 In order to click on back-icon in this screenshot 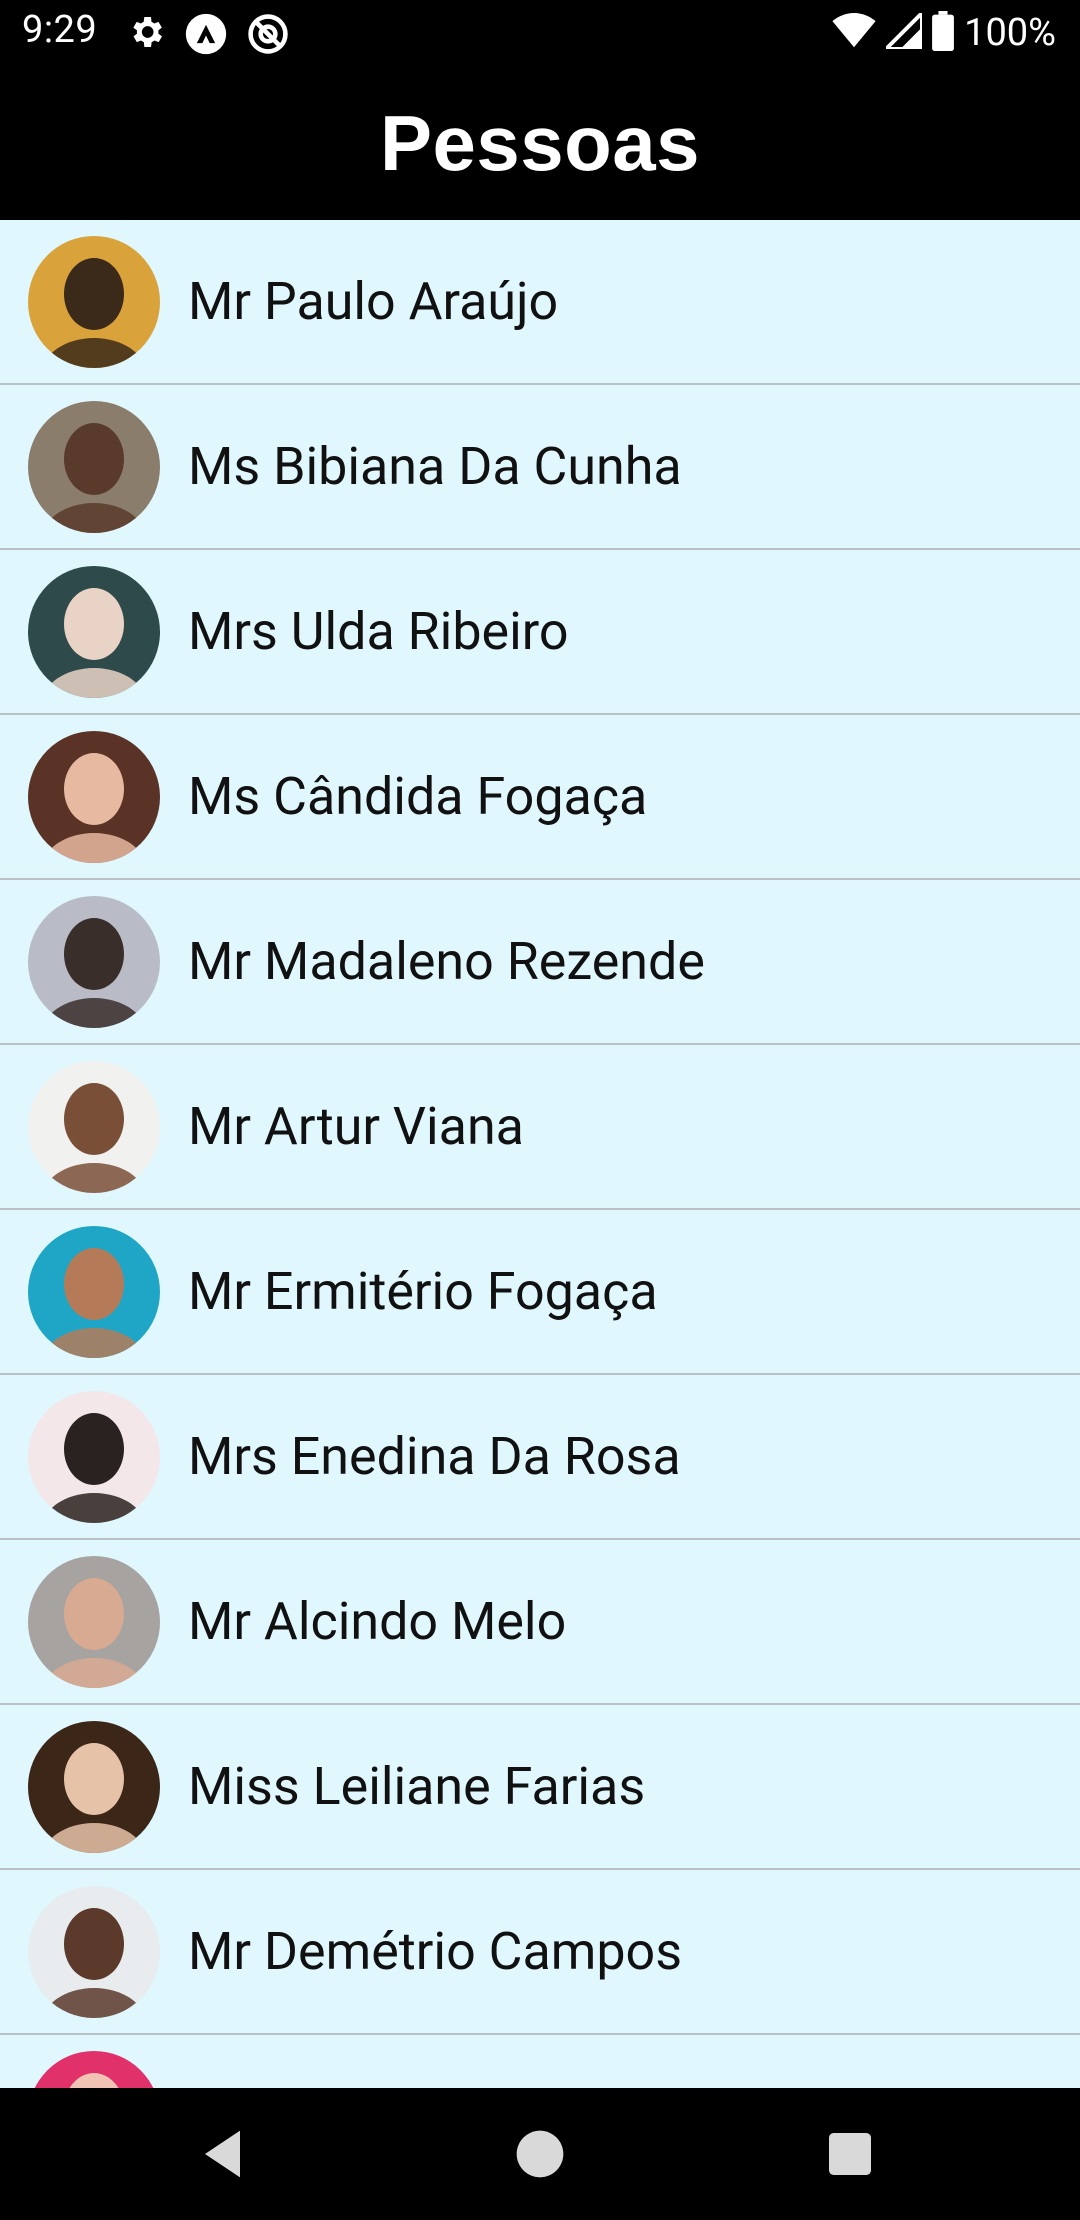, I will do `click(226, 2154)`.